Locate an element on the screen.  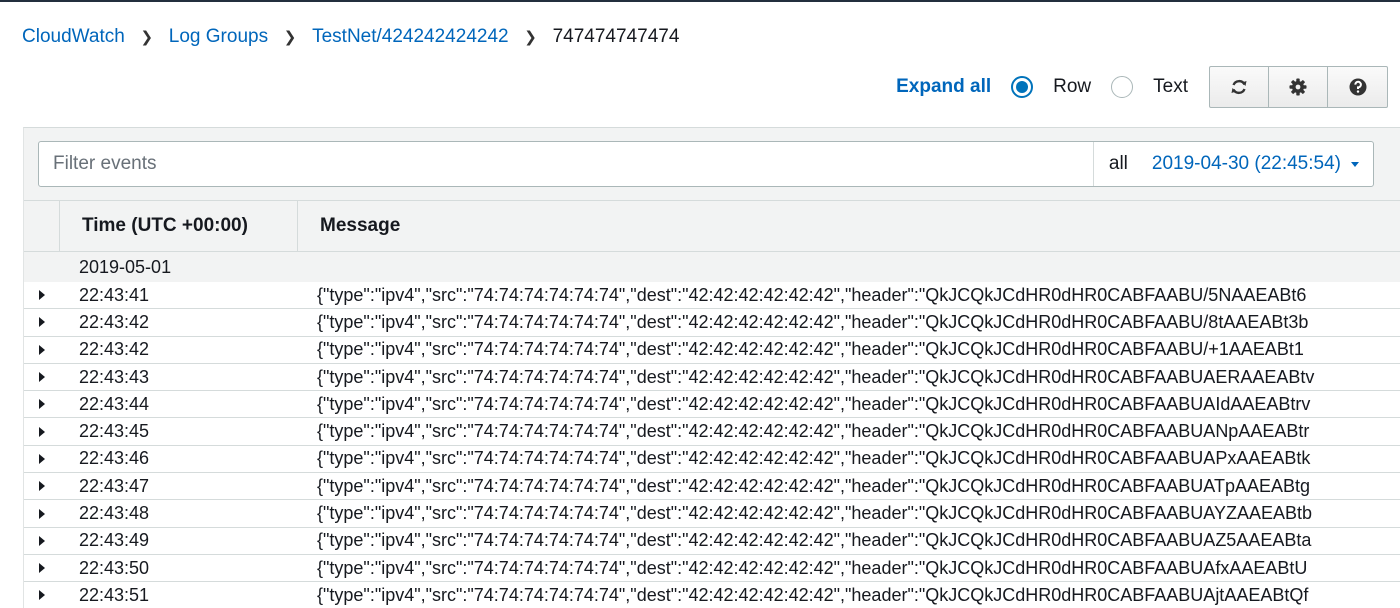
help-button is located at coordinates (1357, 87).